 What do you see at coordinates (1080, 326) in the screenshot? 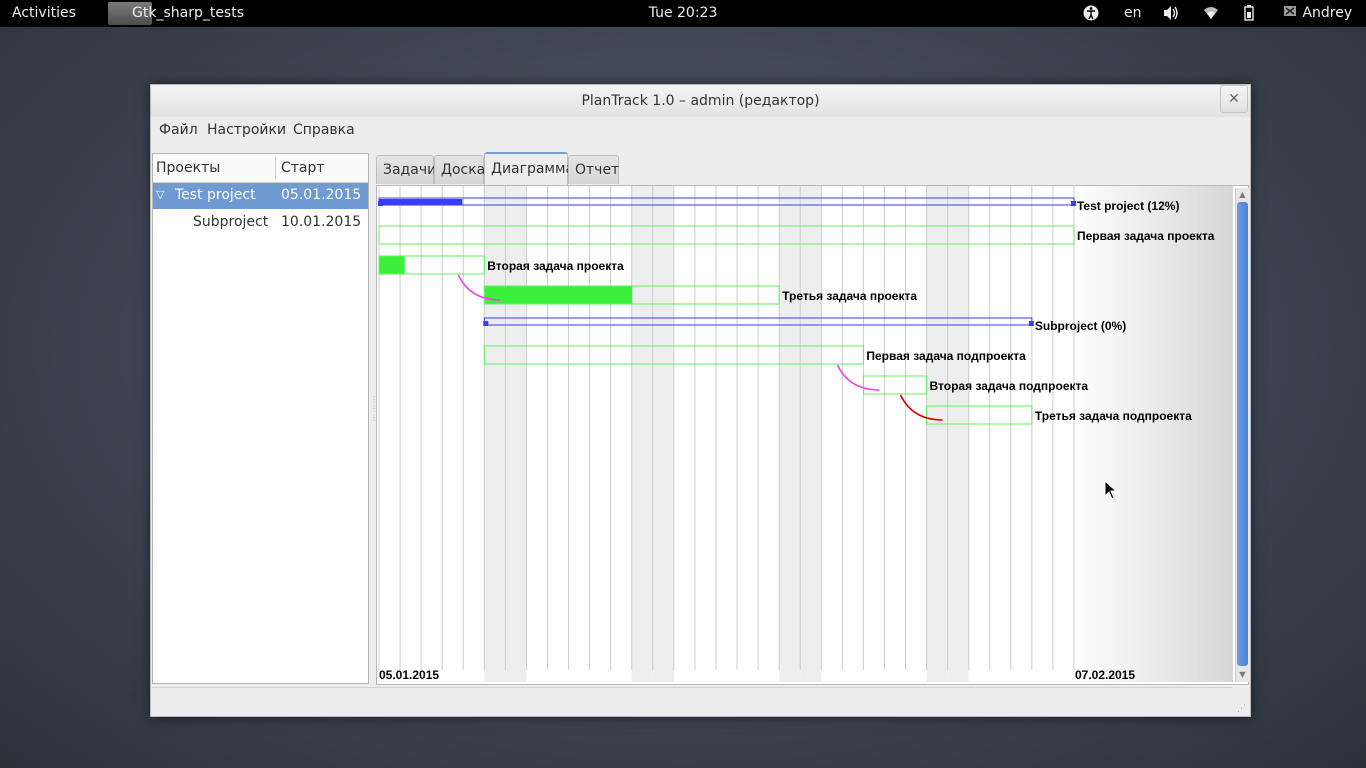
I see `gantt-row-label: Subproject (0%)` at bounding box center [1080, 326].